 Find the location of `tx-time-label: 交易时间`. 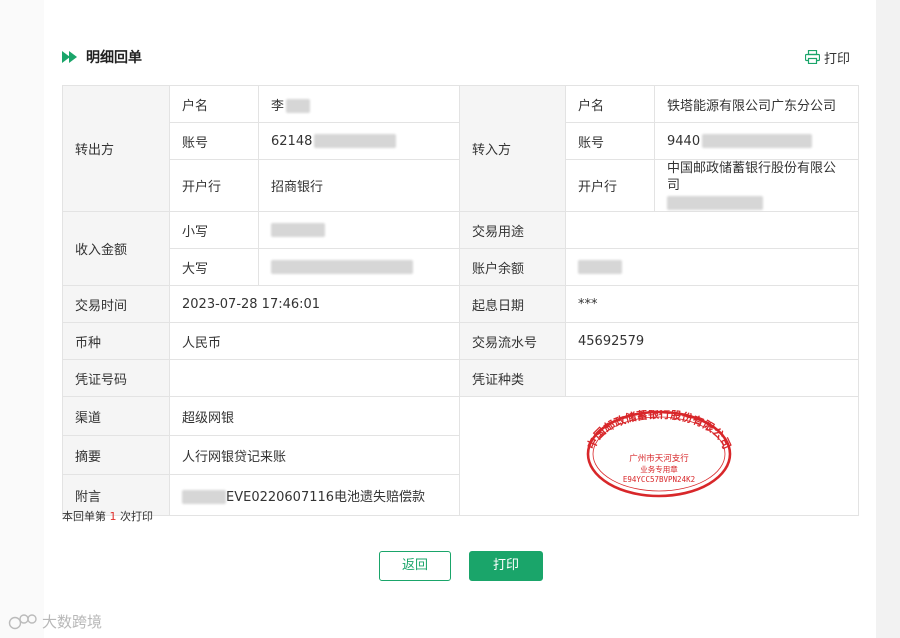

tx-time-label: 交易时间 is located at coordinates (116, 304).